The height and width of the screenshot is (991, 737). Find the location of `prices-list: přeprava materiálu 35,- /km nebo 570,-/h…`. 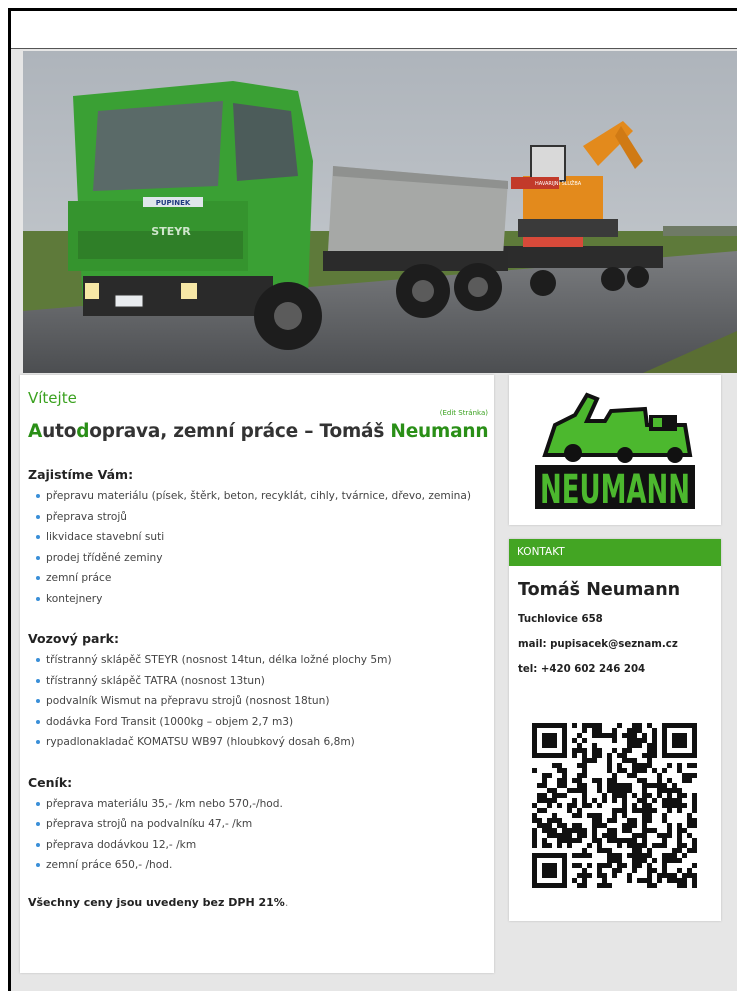

prices-list: přeprava materiálu 35,- /km nebo 570,-/h… is located at coordinates (261, 835).